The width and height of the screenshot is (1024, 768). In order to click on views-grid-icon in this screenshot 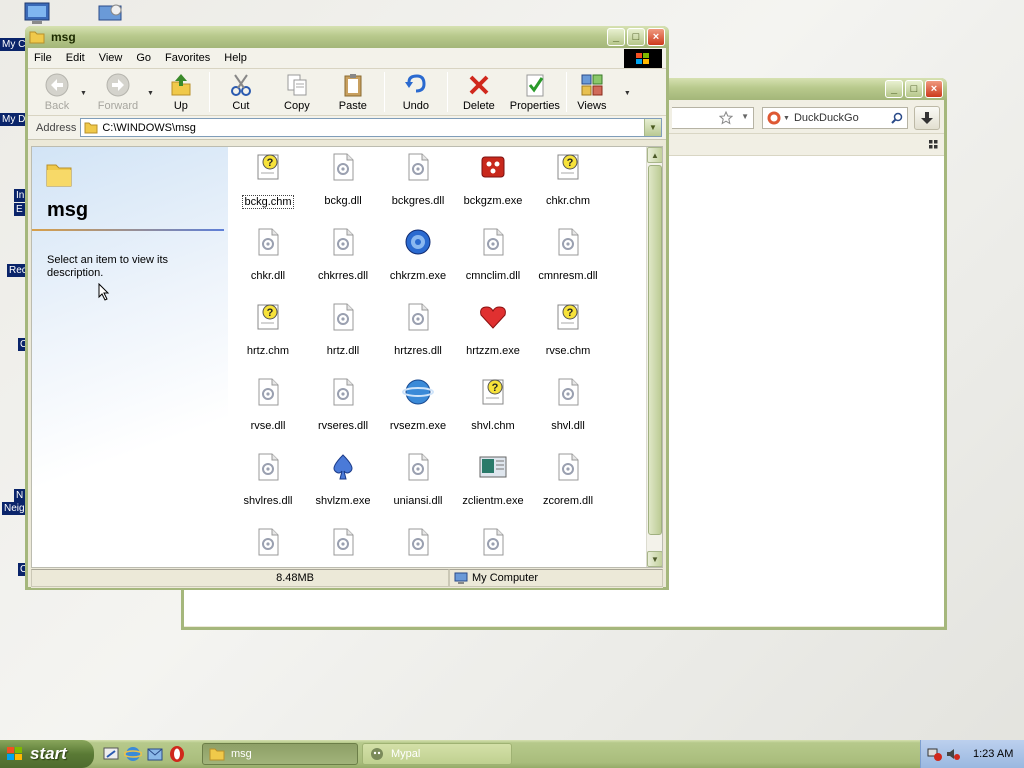, I will do `click(592, 85)`.